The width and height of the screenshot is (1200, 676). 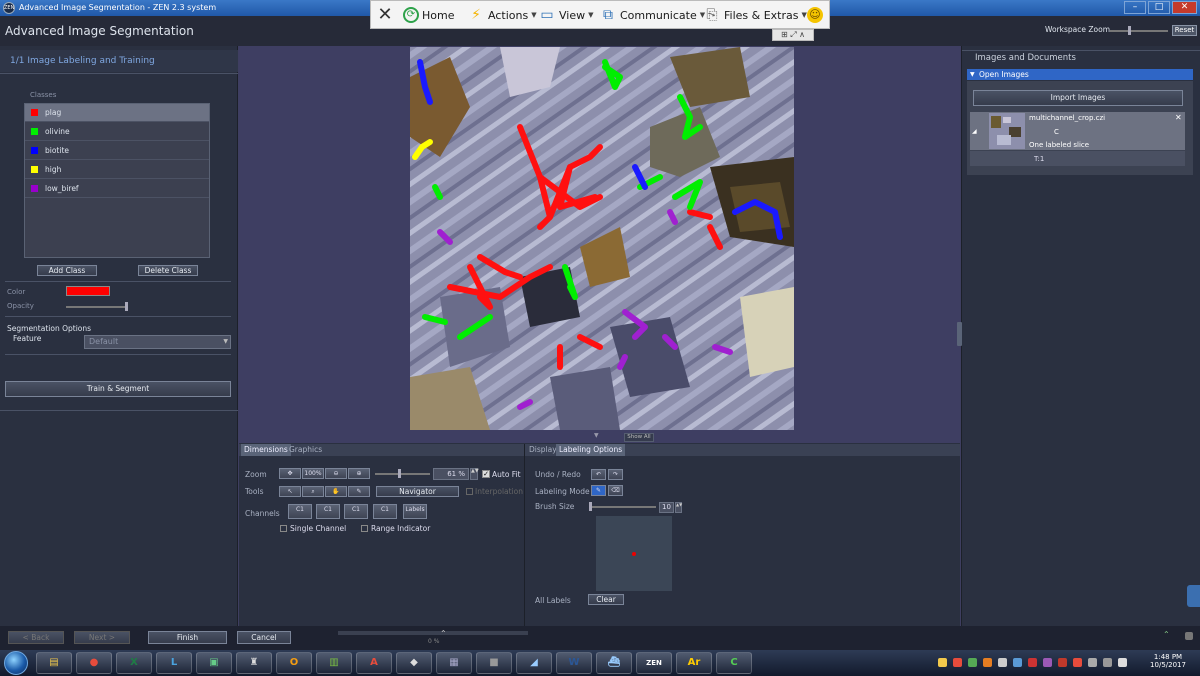 What do you see at coordinates (134, 663) in the screenshot?
I see `taskbar-excel-icon: X` at bounding box center [134, 663].